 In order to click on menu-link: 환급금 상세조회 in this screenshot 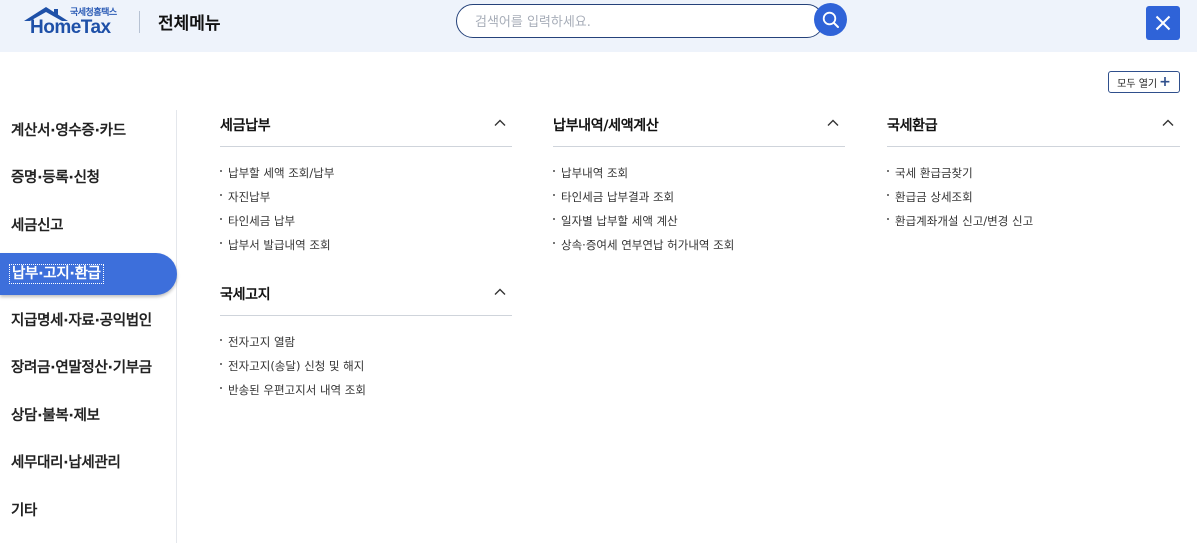, I will do `click(960, 200)`.